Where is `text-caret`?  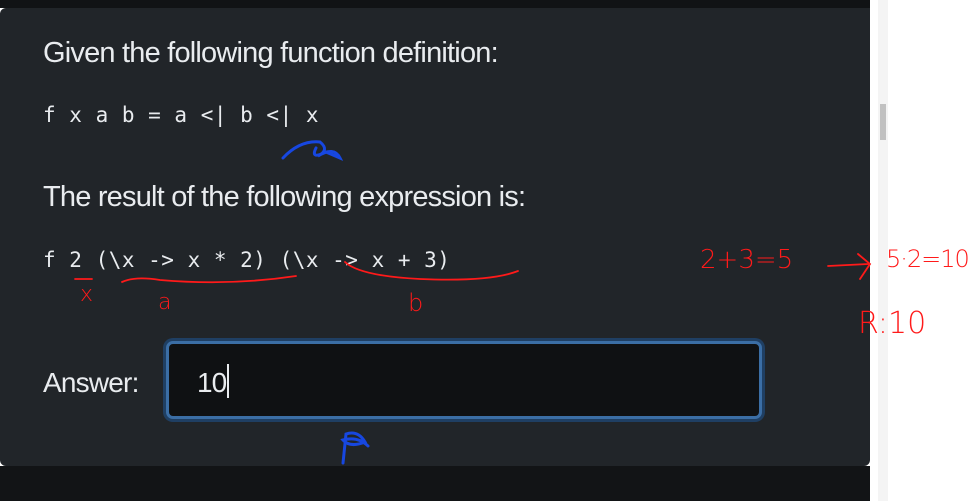
text-caret is located at coordinates (228, 381).